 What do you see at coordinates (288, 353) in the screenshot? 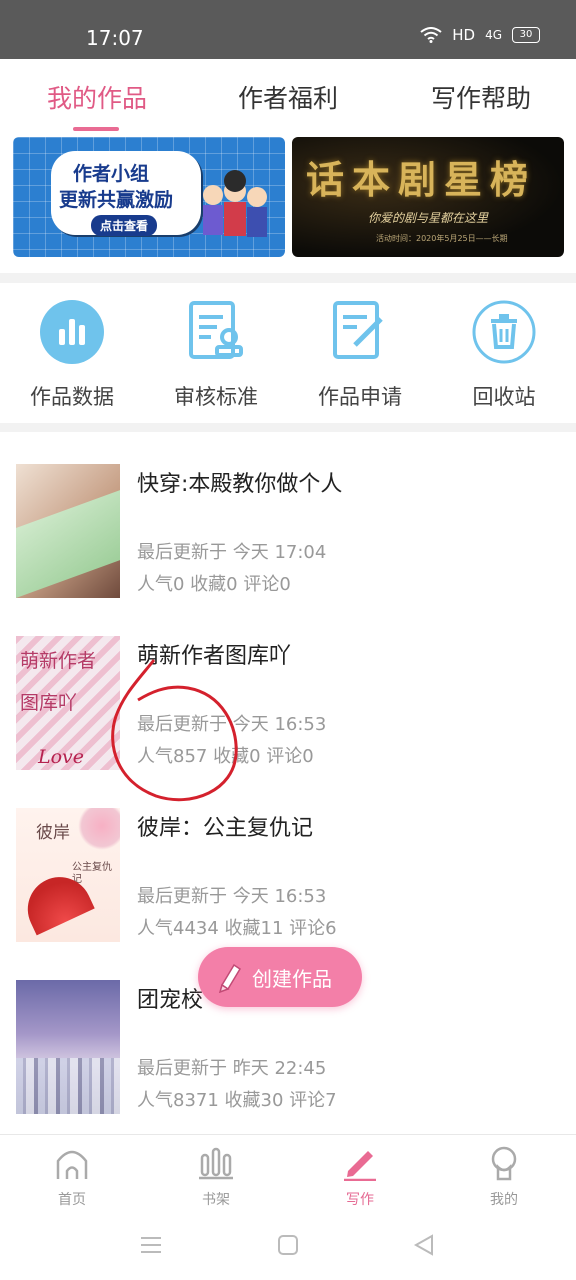
I see `quick-actions: 作品数据 审核标准 作品申请 回收站` at bounding box center [288, 353].